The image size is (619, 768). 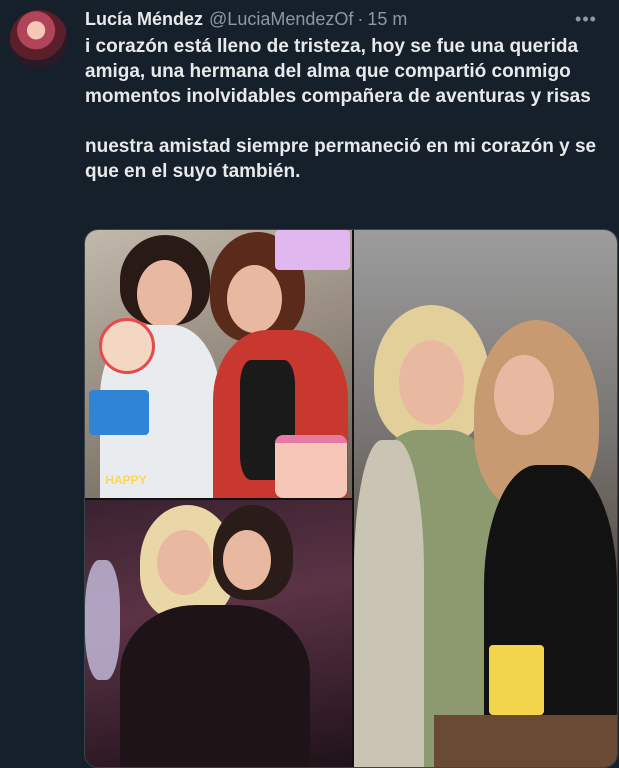 What do you see at coordinates (218, 633) in the screenshot?
I see `photo-collage-bottom-left` at bounding box center [218, 633].